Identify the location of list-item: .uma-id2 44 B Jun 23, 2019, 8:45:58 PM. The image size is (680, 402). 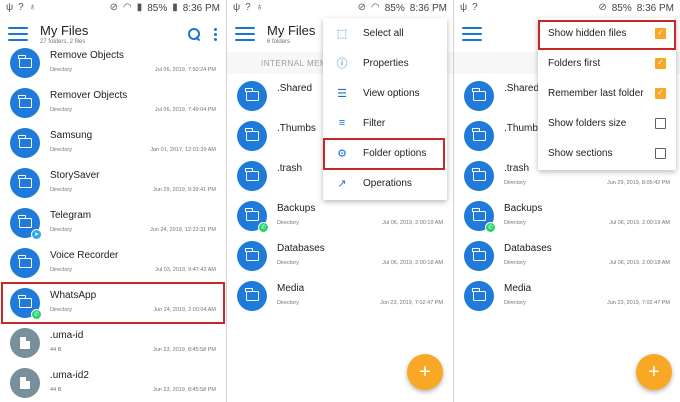
(113, 382).